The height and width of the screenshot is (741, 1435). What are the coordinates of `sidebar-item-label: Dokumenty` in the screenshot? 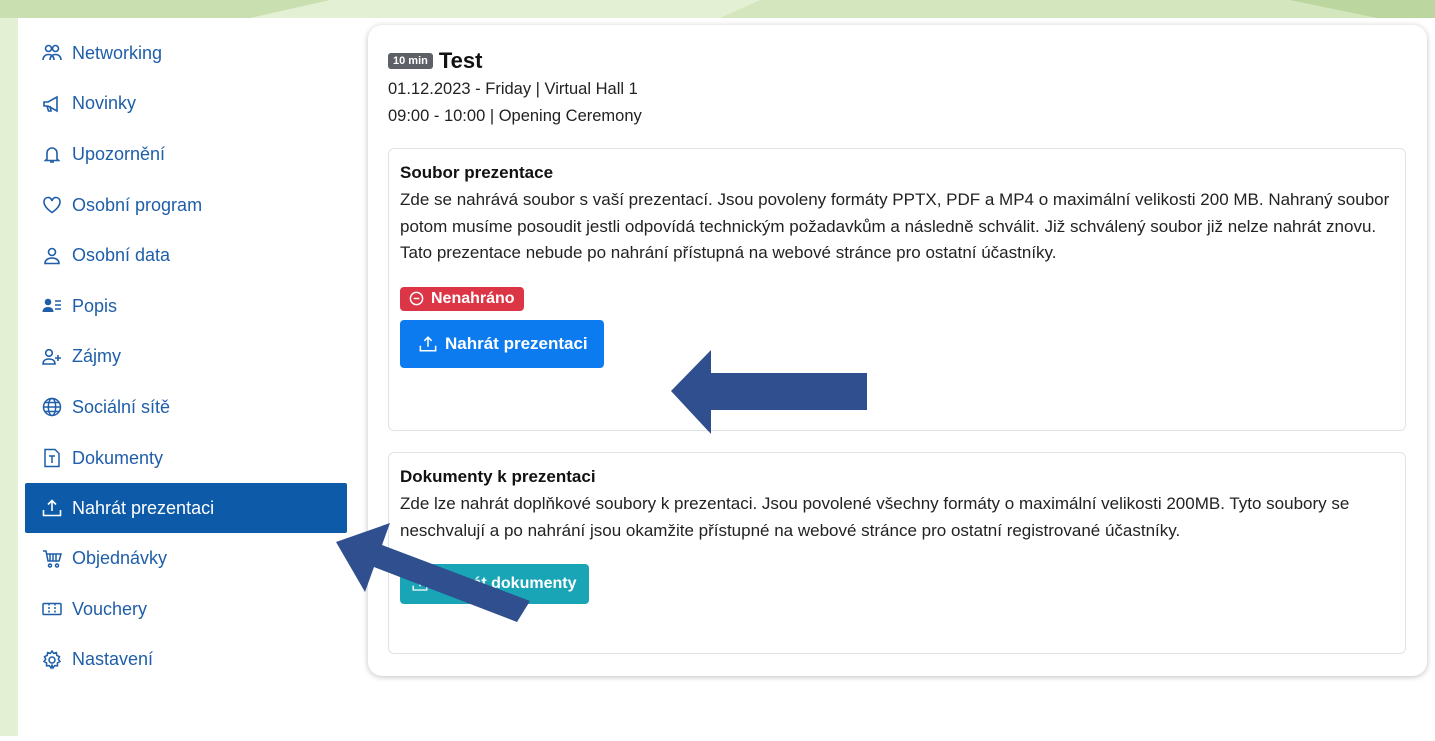 It's located at (118, 457).